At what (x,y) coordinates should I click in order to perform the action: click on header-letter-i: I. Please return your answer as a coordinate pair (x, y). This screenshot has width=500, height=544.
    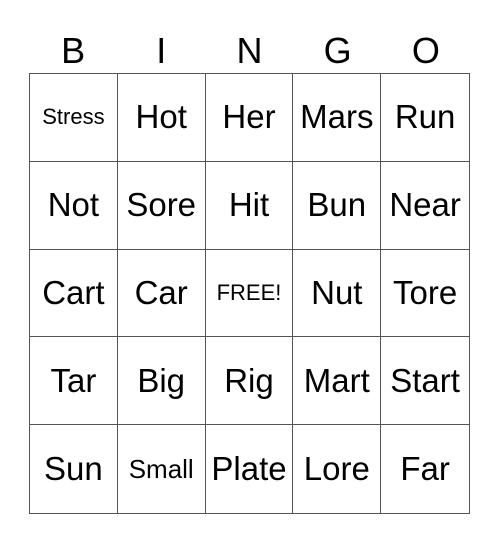
    Looking at the image, I should click on (161, 50).